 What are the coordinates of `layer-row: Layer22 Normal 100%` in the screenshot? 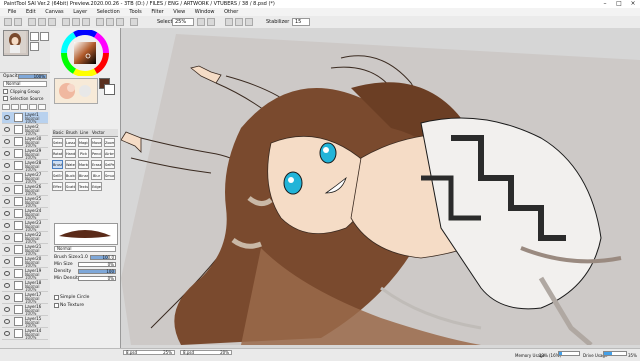 It's located at (25, 238).